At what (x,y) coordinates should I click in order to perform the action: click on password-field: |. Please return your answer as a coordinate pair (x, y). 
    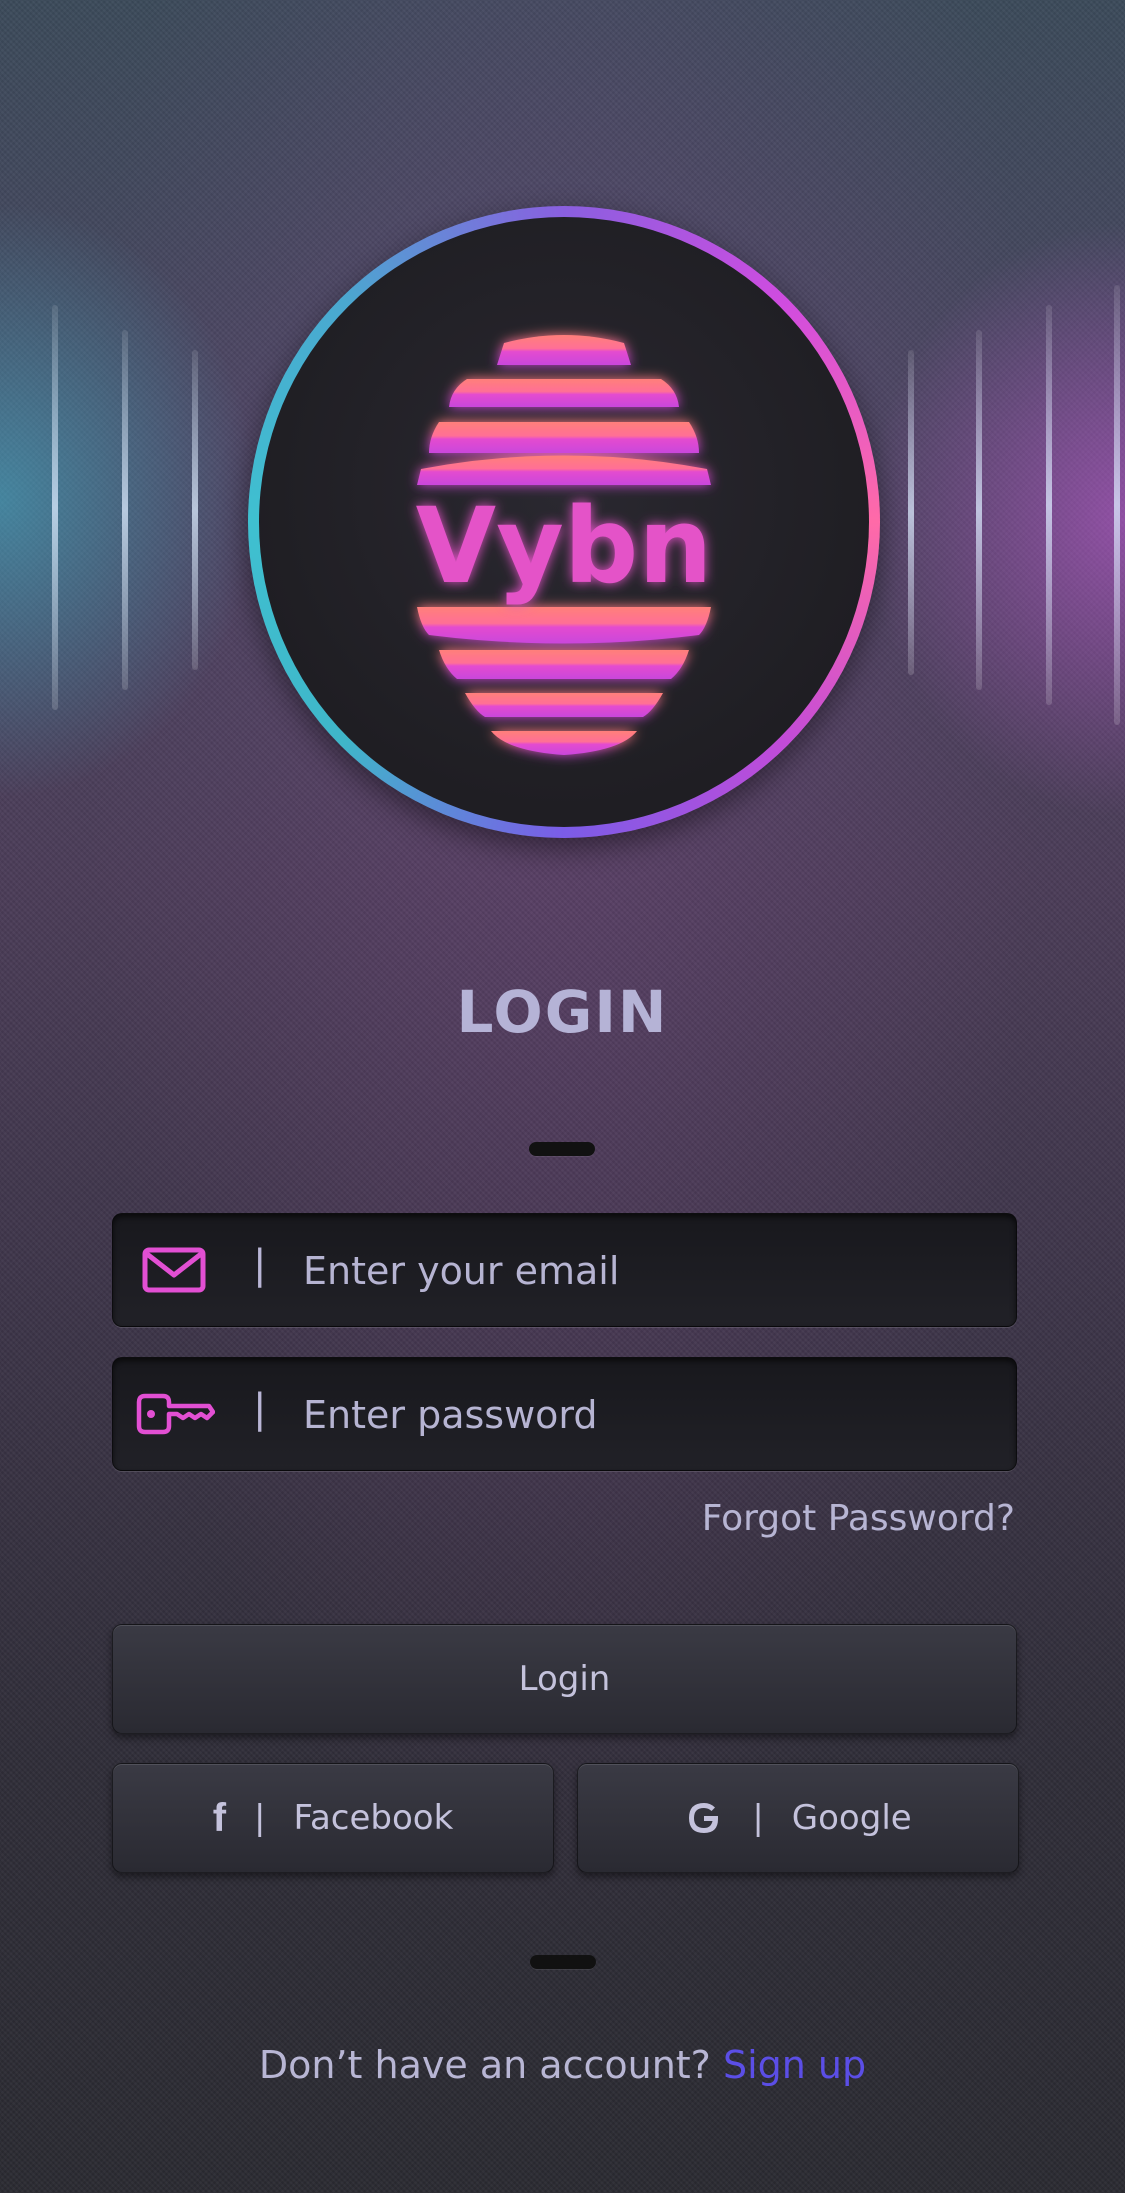
    Looking at the image, I should click on (564, 1414).